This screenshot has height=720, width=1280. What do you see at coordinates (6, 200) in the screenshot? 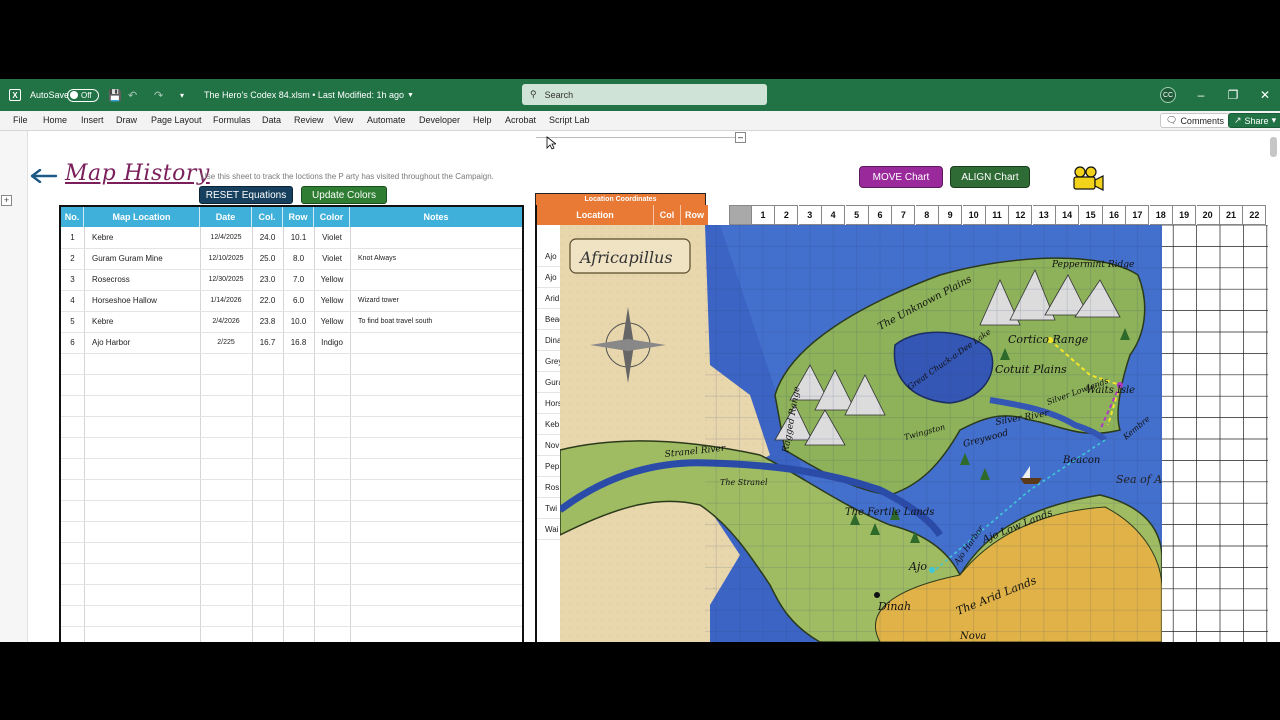
I see `expand-icon: +` at bounding box center [6, 200].